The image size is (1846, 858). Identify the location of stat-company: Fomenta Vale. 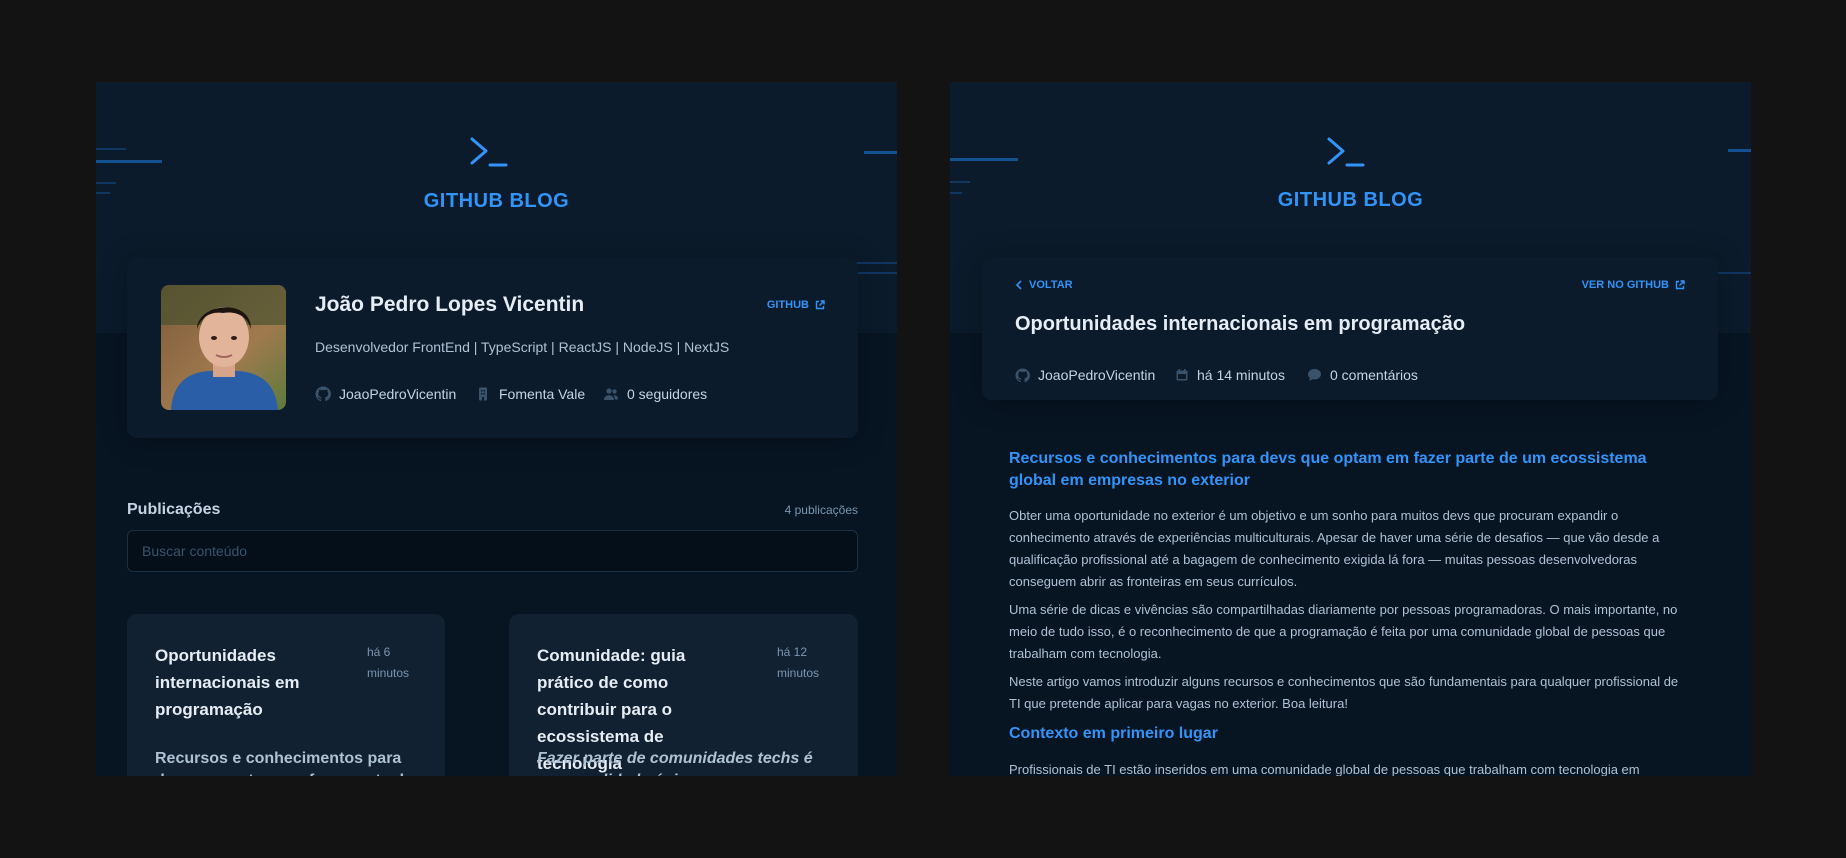
(530, 394).